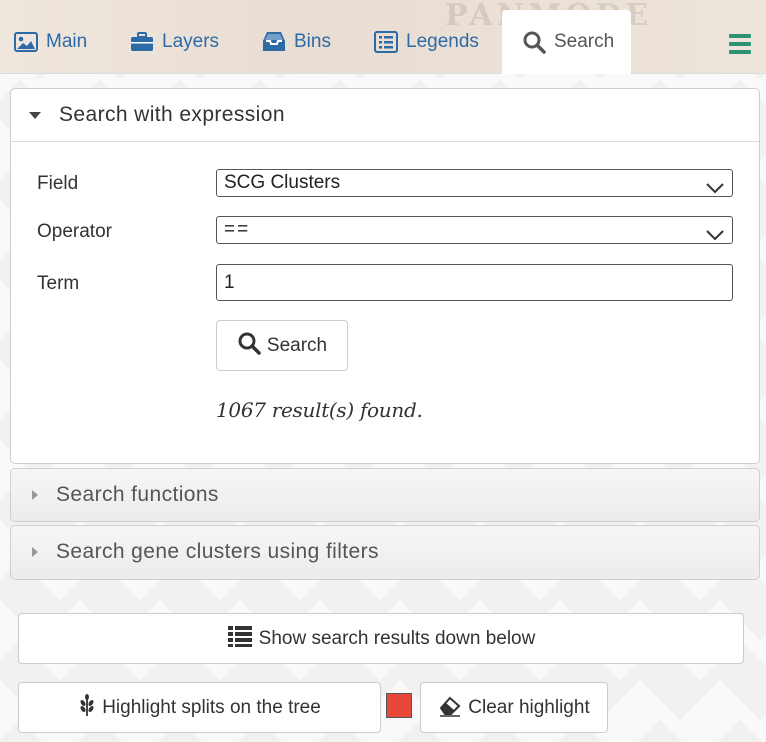 The image size is (766, 742). I want to click on tab-label: Search, so click(584, 41).